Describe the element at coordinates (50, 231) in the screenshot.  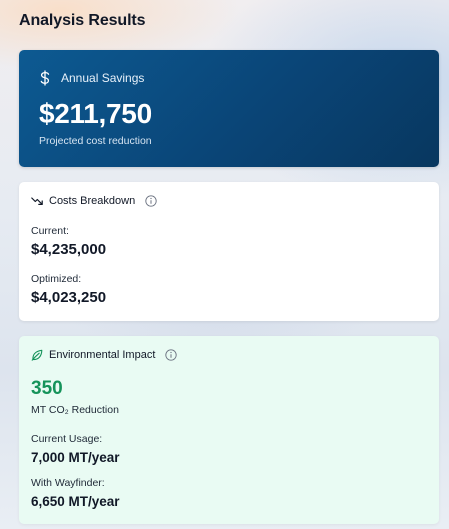
I see `current-cost-label: Current:` at that location.